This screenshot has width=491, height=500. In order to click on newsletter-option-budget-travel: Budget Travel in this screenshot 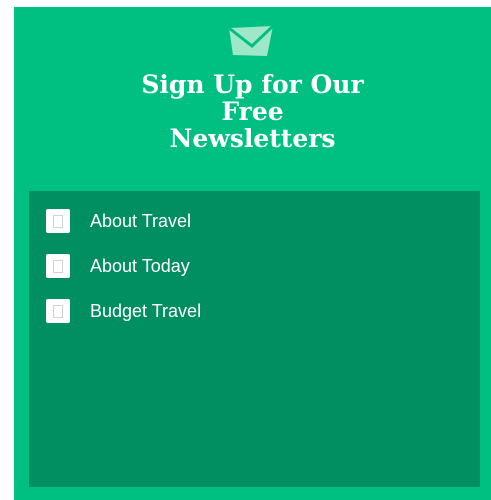, I will do `click(123, 311)`.